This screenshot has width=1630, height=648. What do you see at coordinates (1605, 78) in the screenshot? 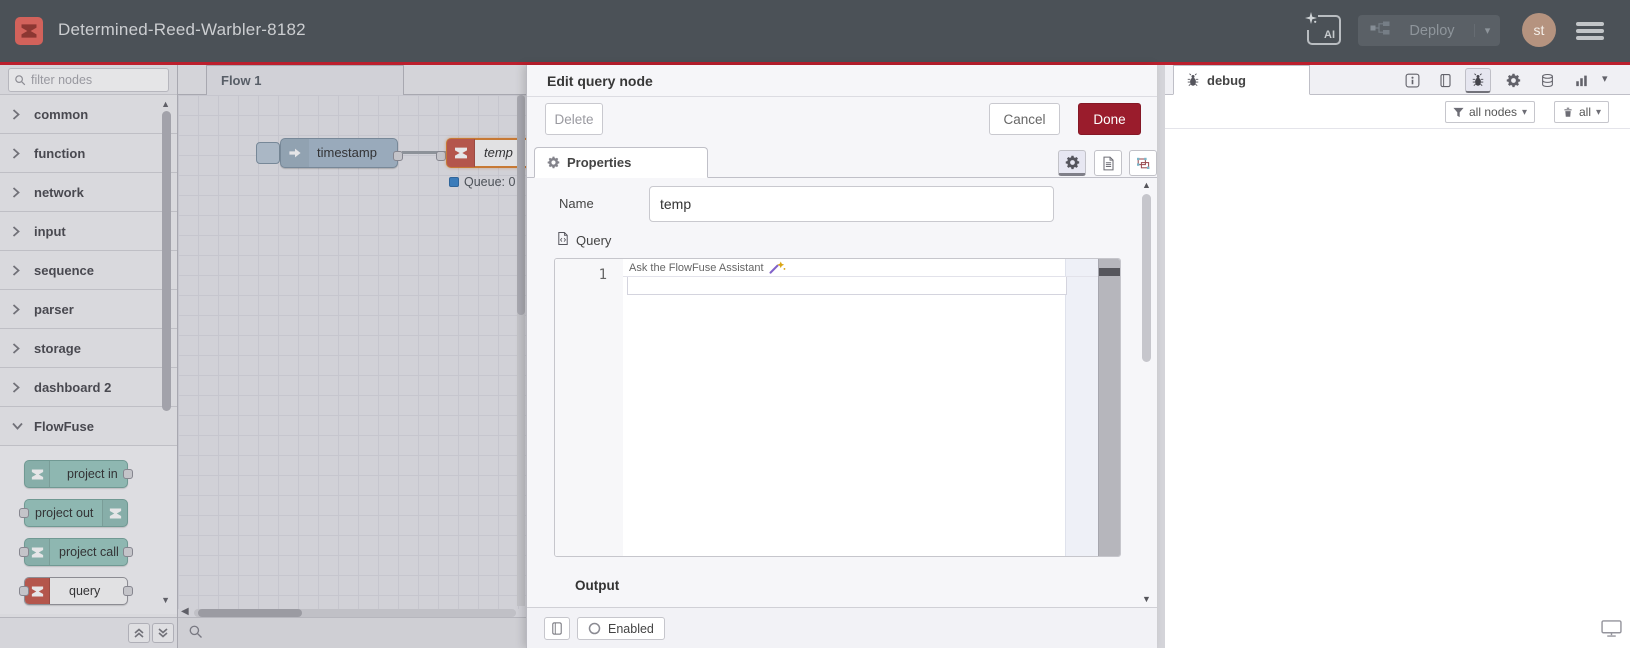
I see `sidebar-tabs-caret: ▾` at bounding box center [1605, 78].